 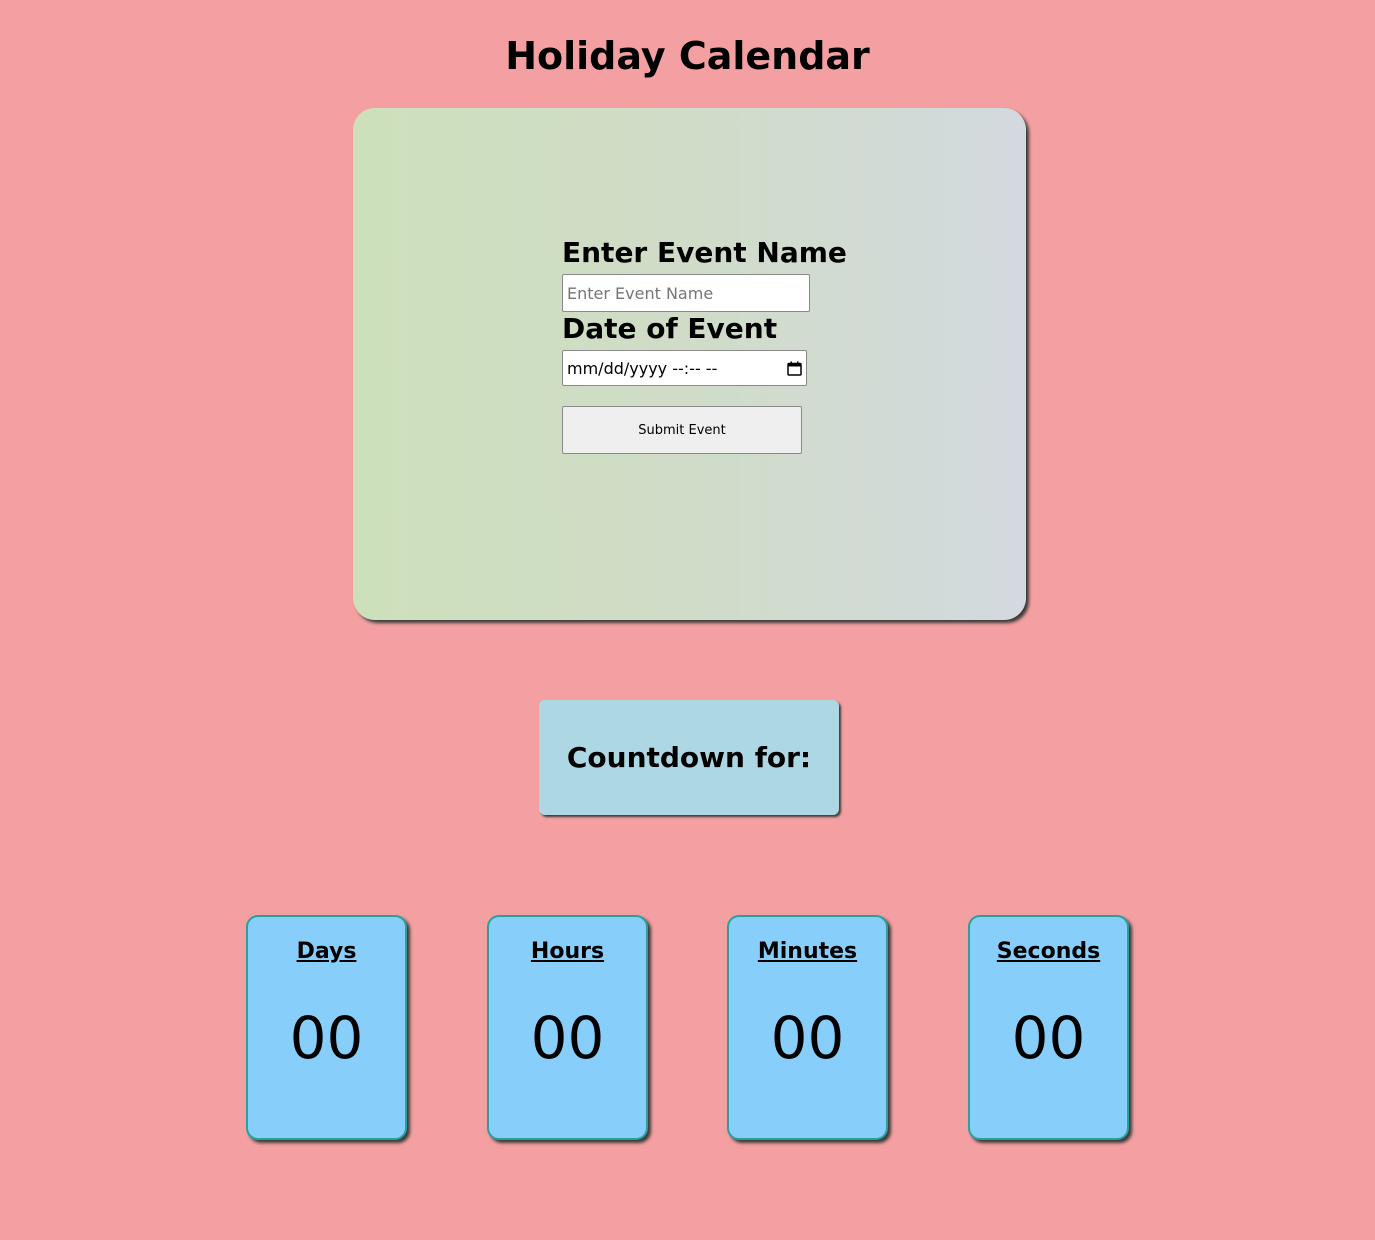 I want to click on days-card: Days 00, so click(x=326, y=1027).